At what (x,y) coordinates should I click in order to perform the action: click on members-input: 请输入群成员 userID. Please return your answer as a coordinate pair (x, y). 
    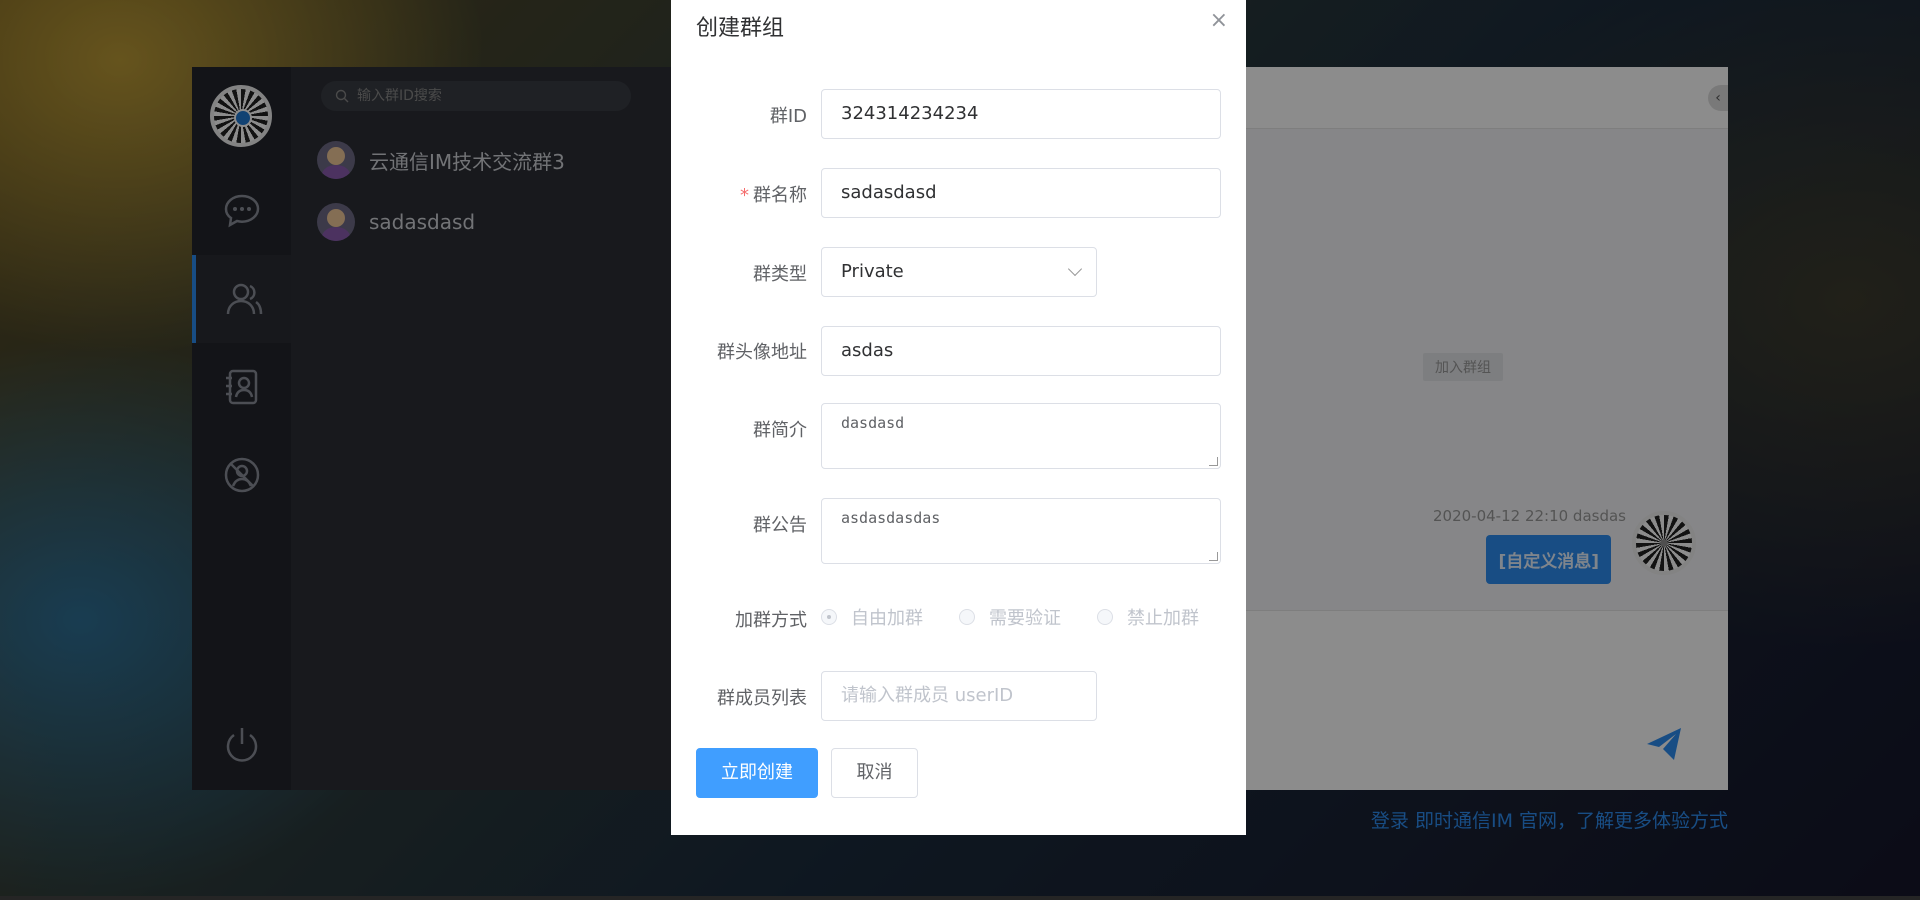
    Looking at the image, I should click on (959, 696).